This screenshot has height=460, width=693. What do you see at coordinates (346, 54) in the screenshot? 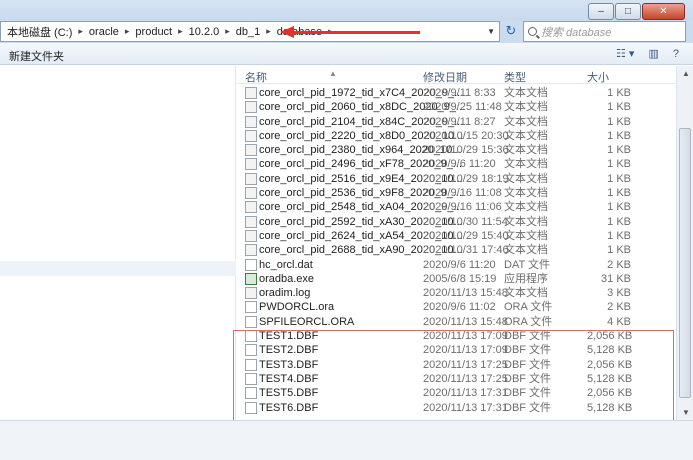
I see `toolbar: 新建文件夹 ☷ ▾ ▥ ?` at bounding box center [346, 54].